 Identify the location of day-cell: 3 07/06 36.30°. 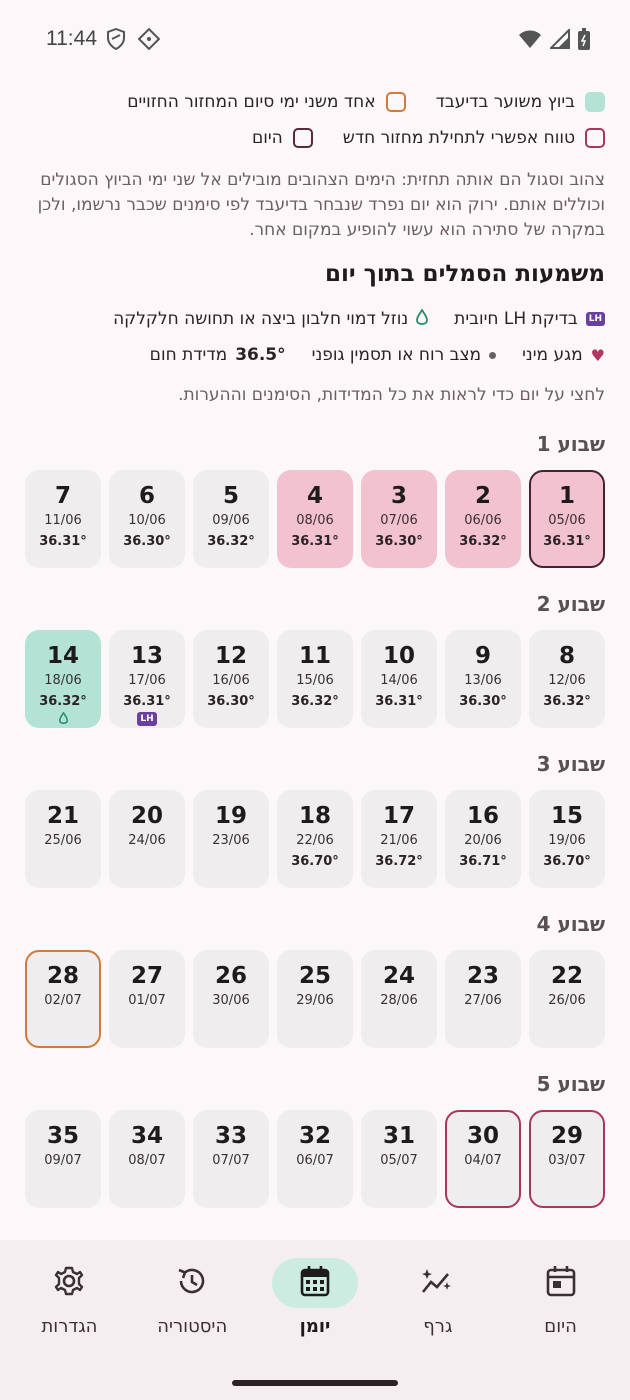
(399, 519).